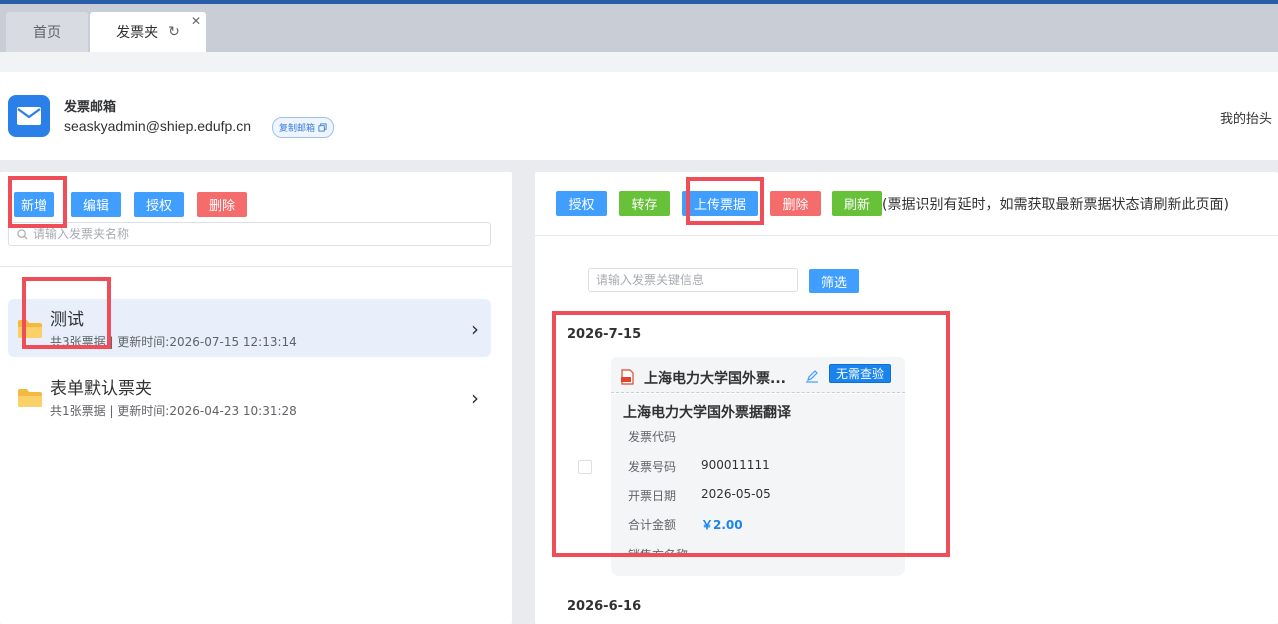 This screenshot has height=624, width=1278. I want to click on folder-meta: 共1张票据 | 更新时间:2026-04-23 10:31:28, so click(173, 411).